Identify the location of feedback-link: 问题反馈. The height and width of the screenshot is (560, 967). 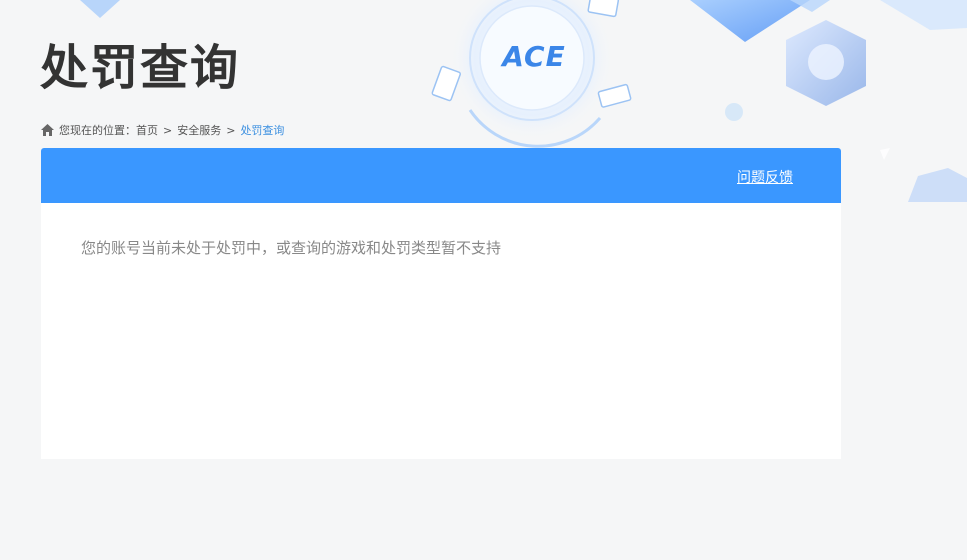
(765, 177).